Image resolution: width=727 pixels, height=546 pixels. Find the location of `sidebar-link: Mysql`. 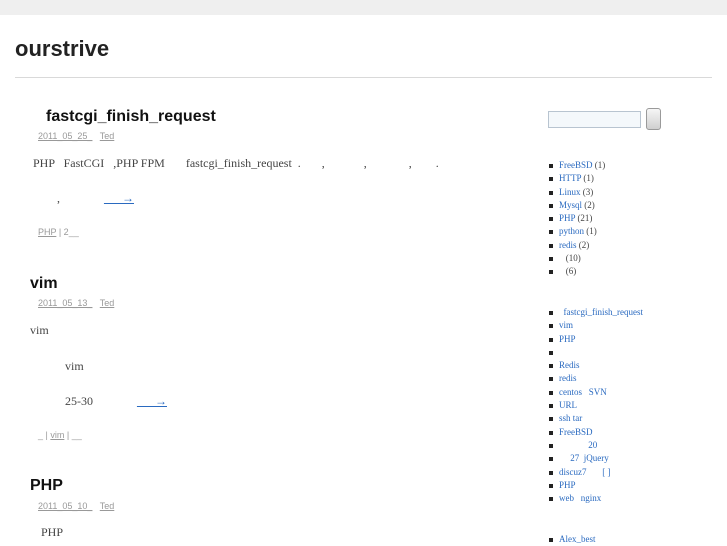

sidebar-link: Mysql is located at coordinates (570, 205).